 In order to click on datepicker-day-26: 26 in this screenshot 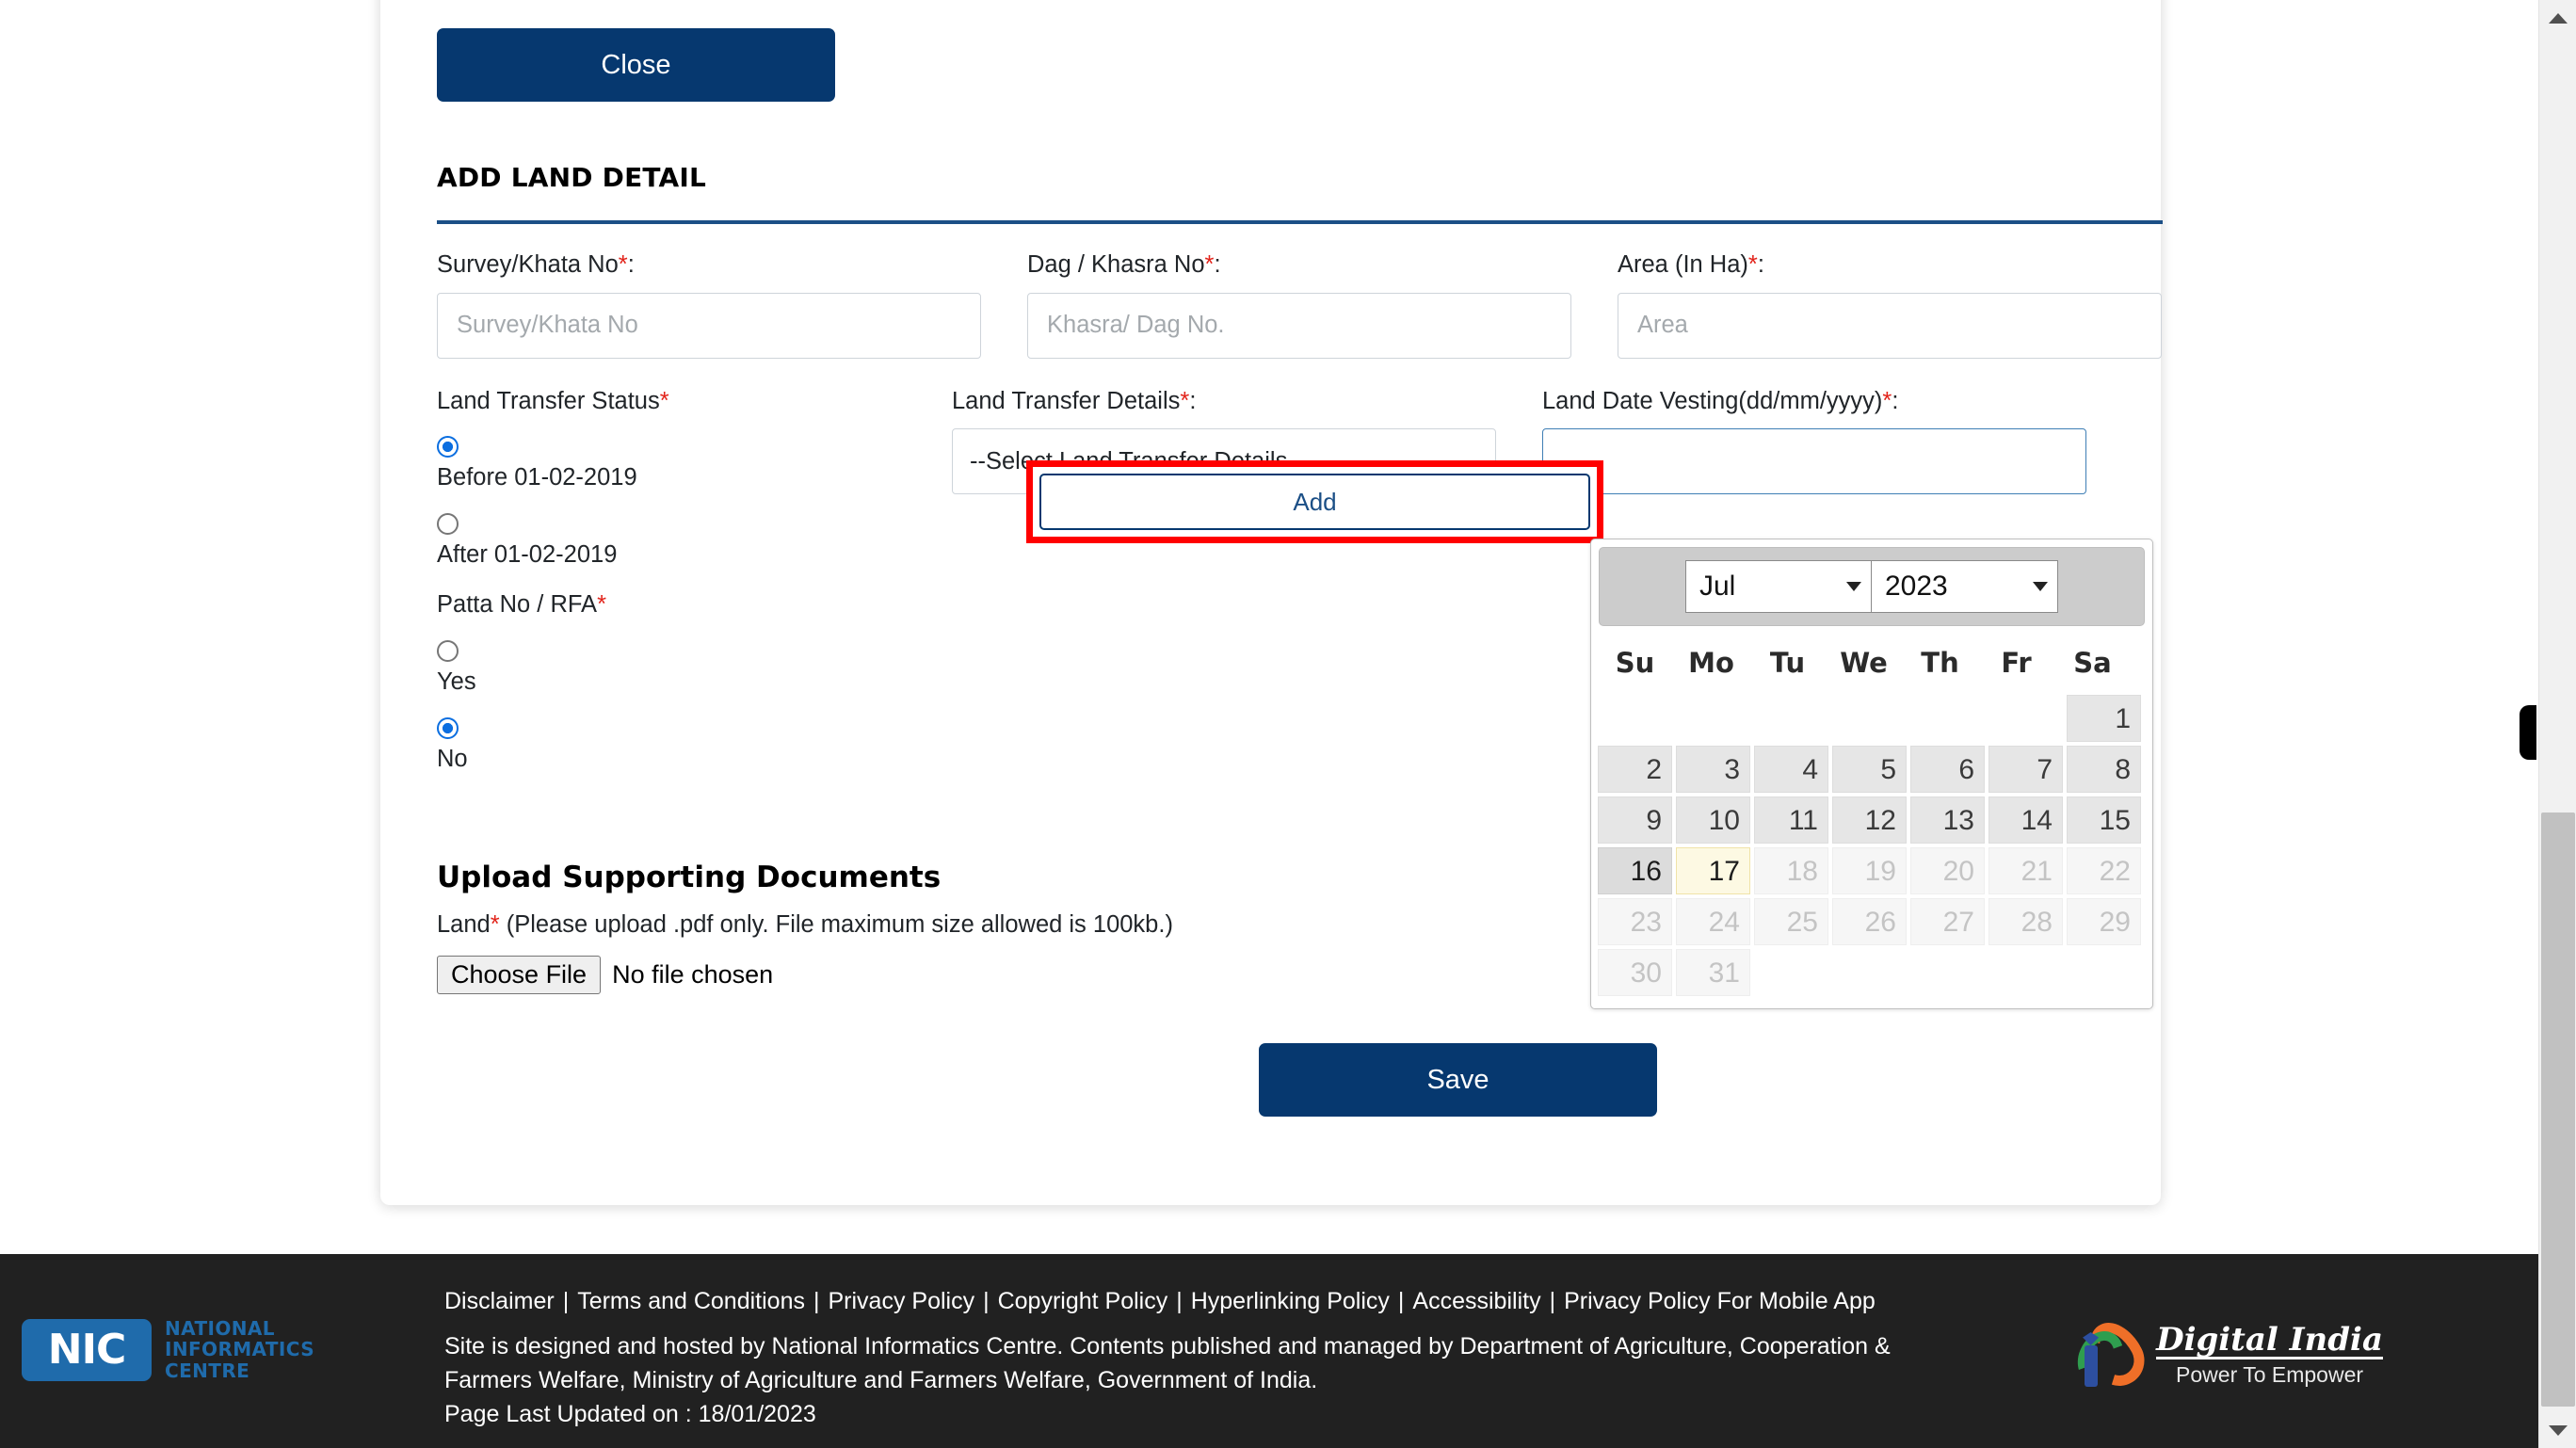, I will do `click(1869, 921)`.